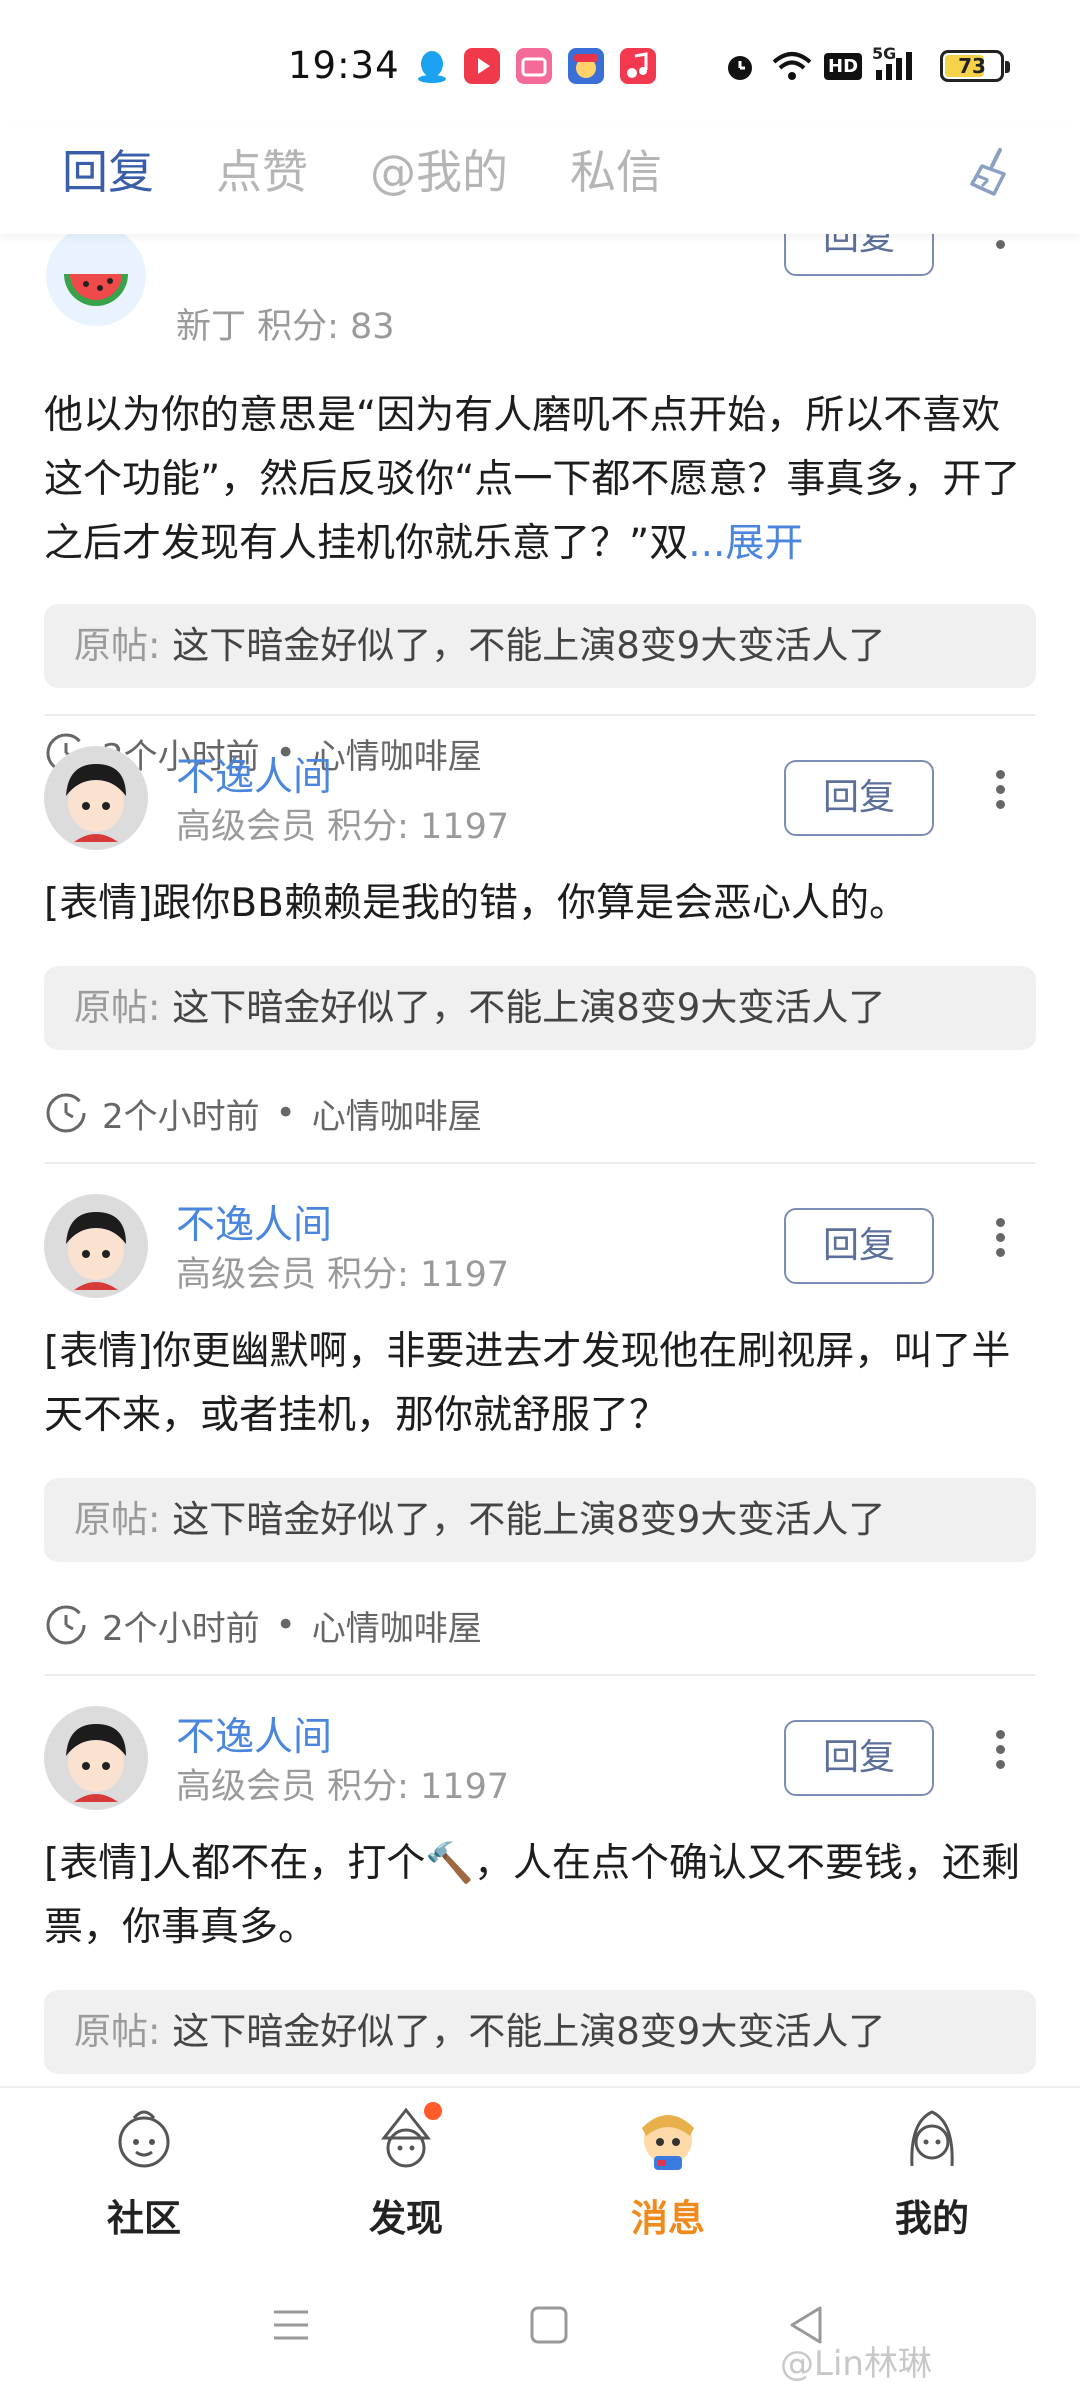  Describe the element at coordinates (897, 65) in the screenshot. I see `signal-icon: 5G` at that location.